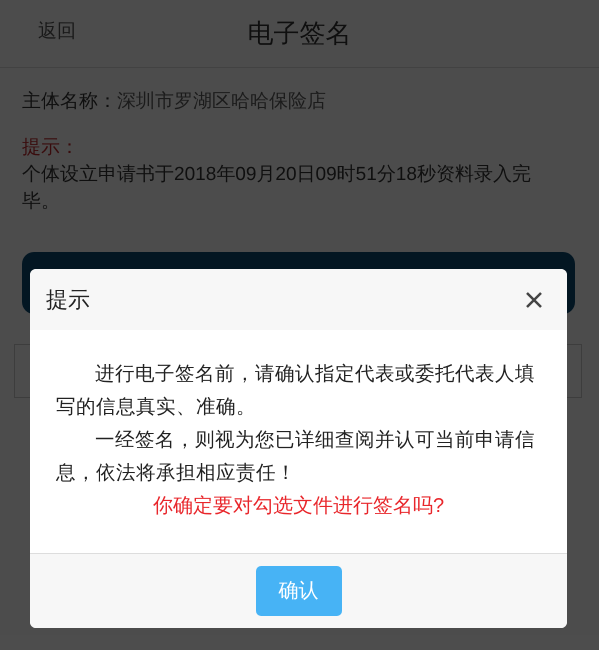  I want to click on confirm-button: 确认, so click(299, 591).